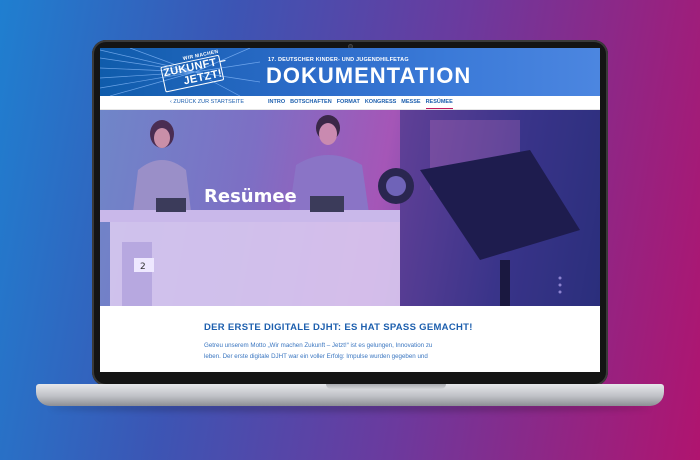 This screenshot has width=700, height=460. I want to click on camera-dots, so click(560, 285).